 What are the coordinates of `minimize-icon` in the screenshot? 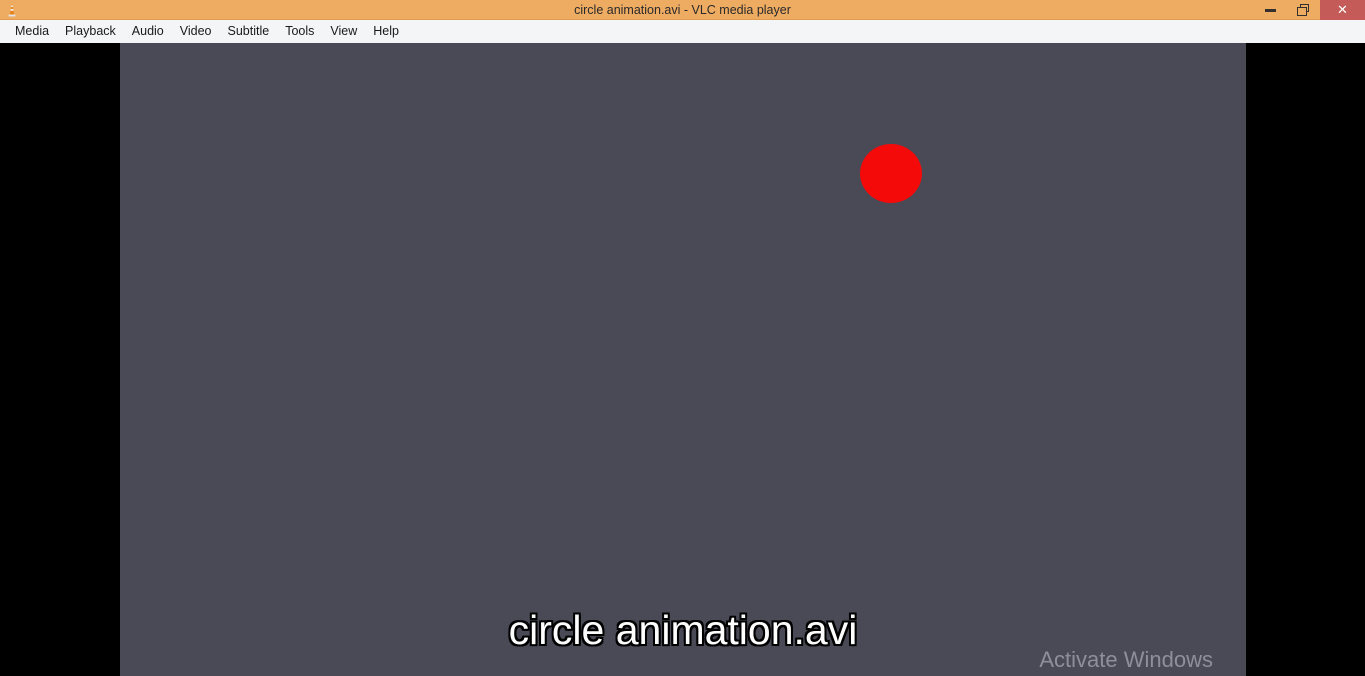 It's located at (1270, 10).